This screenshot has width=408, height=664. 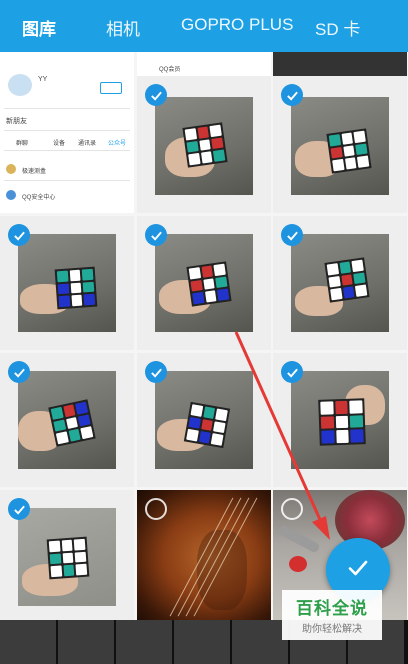 I want to click on tab-gallery: 图库, so click(x=39, y=27).